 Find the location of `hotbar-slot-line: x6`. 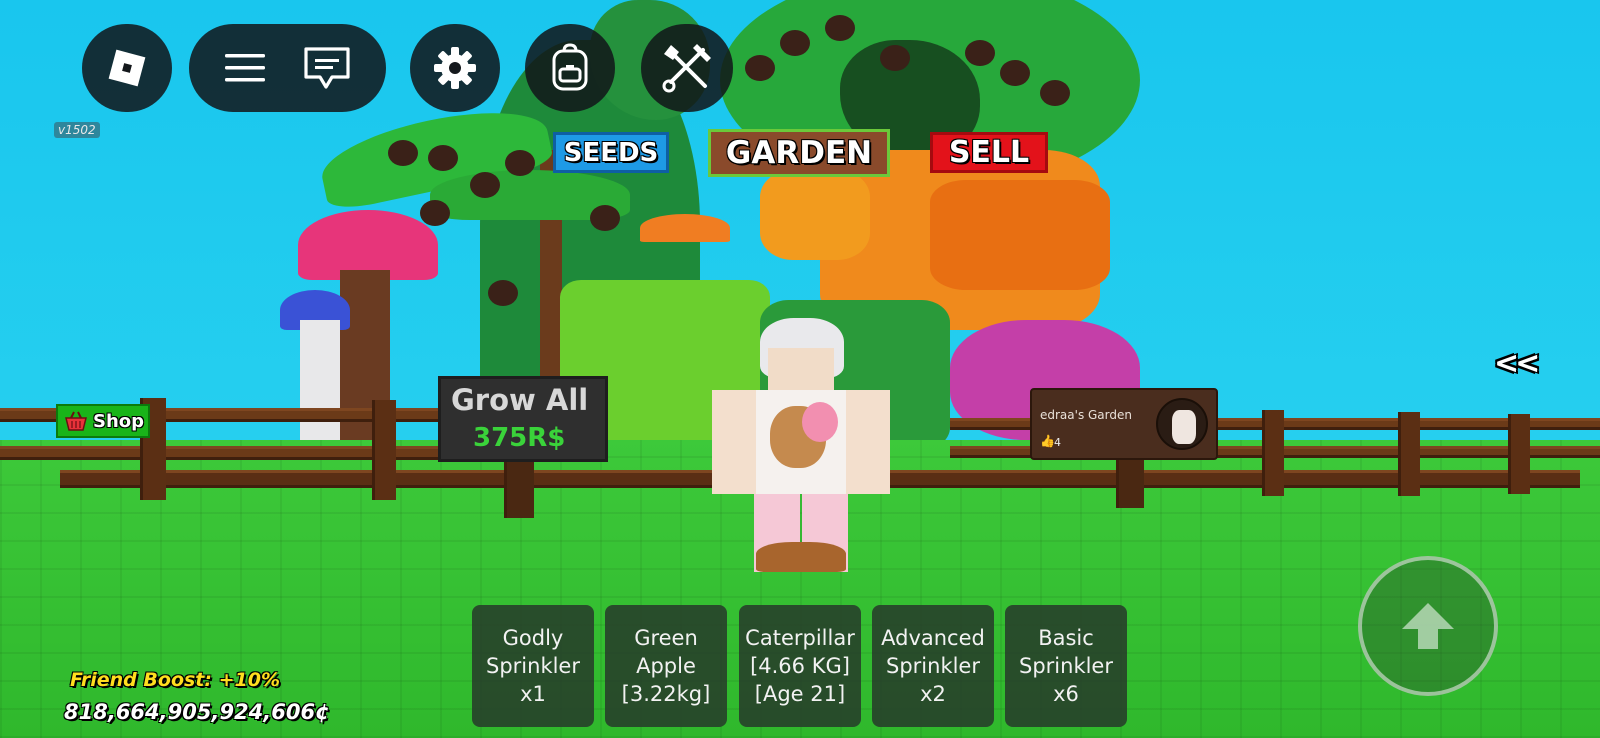

hotbar-slot-line: x6 is located at coordinates (1066, 694).